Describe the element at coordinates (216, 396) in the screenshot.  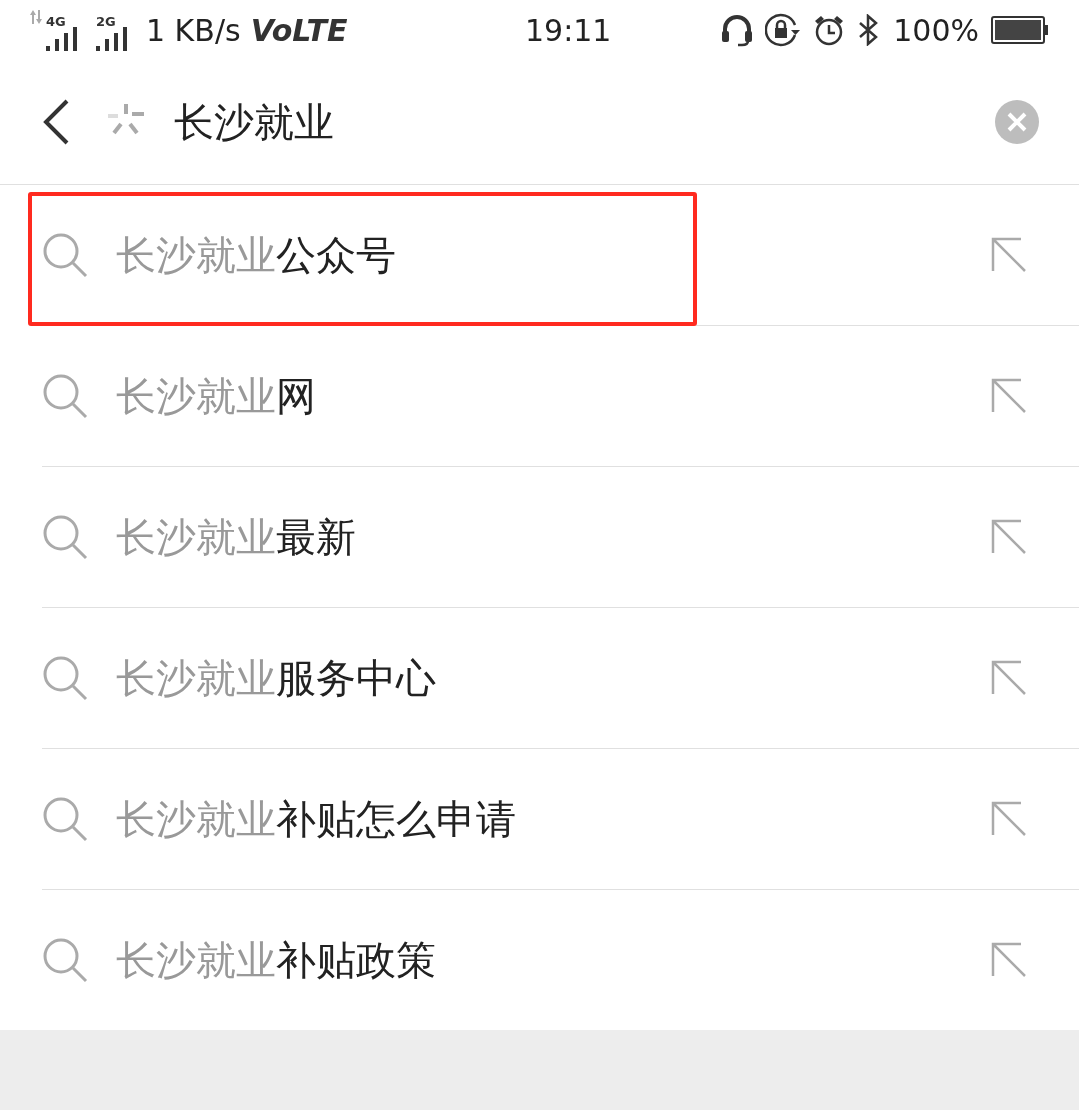
I see `suggestion-text: 长沙就业网` at that location.